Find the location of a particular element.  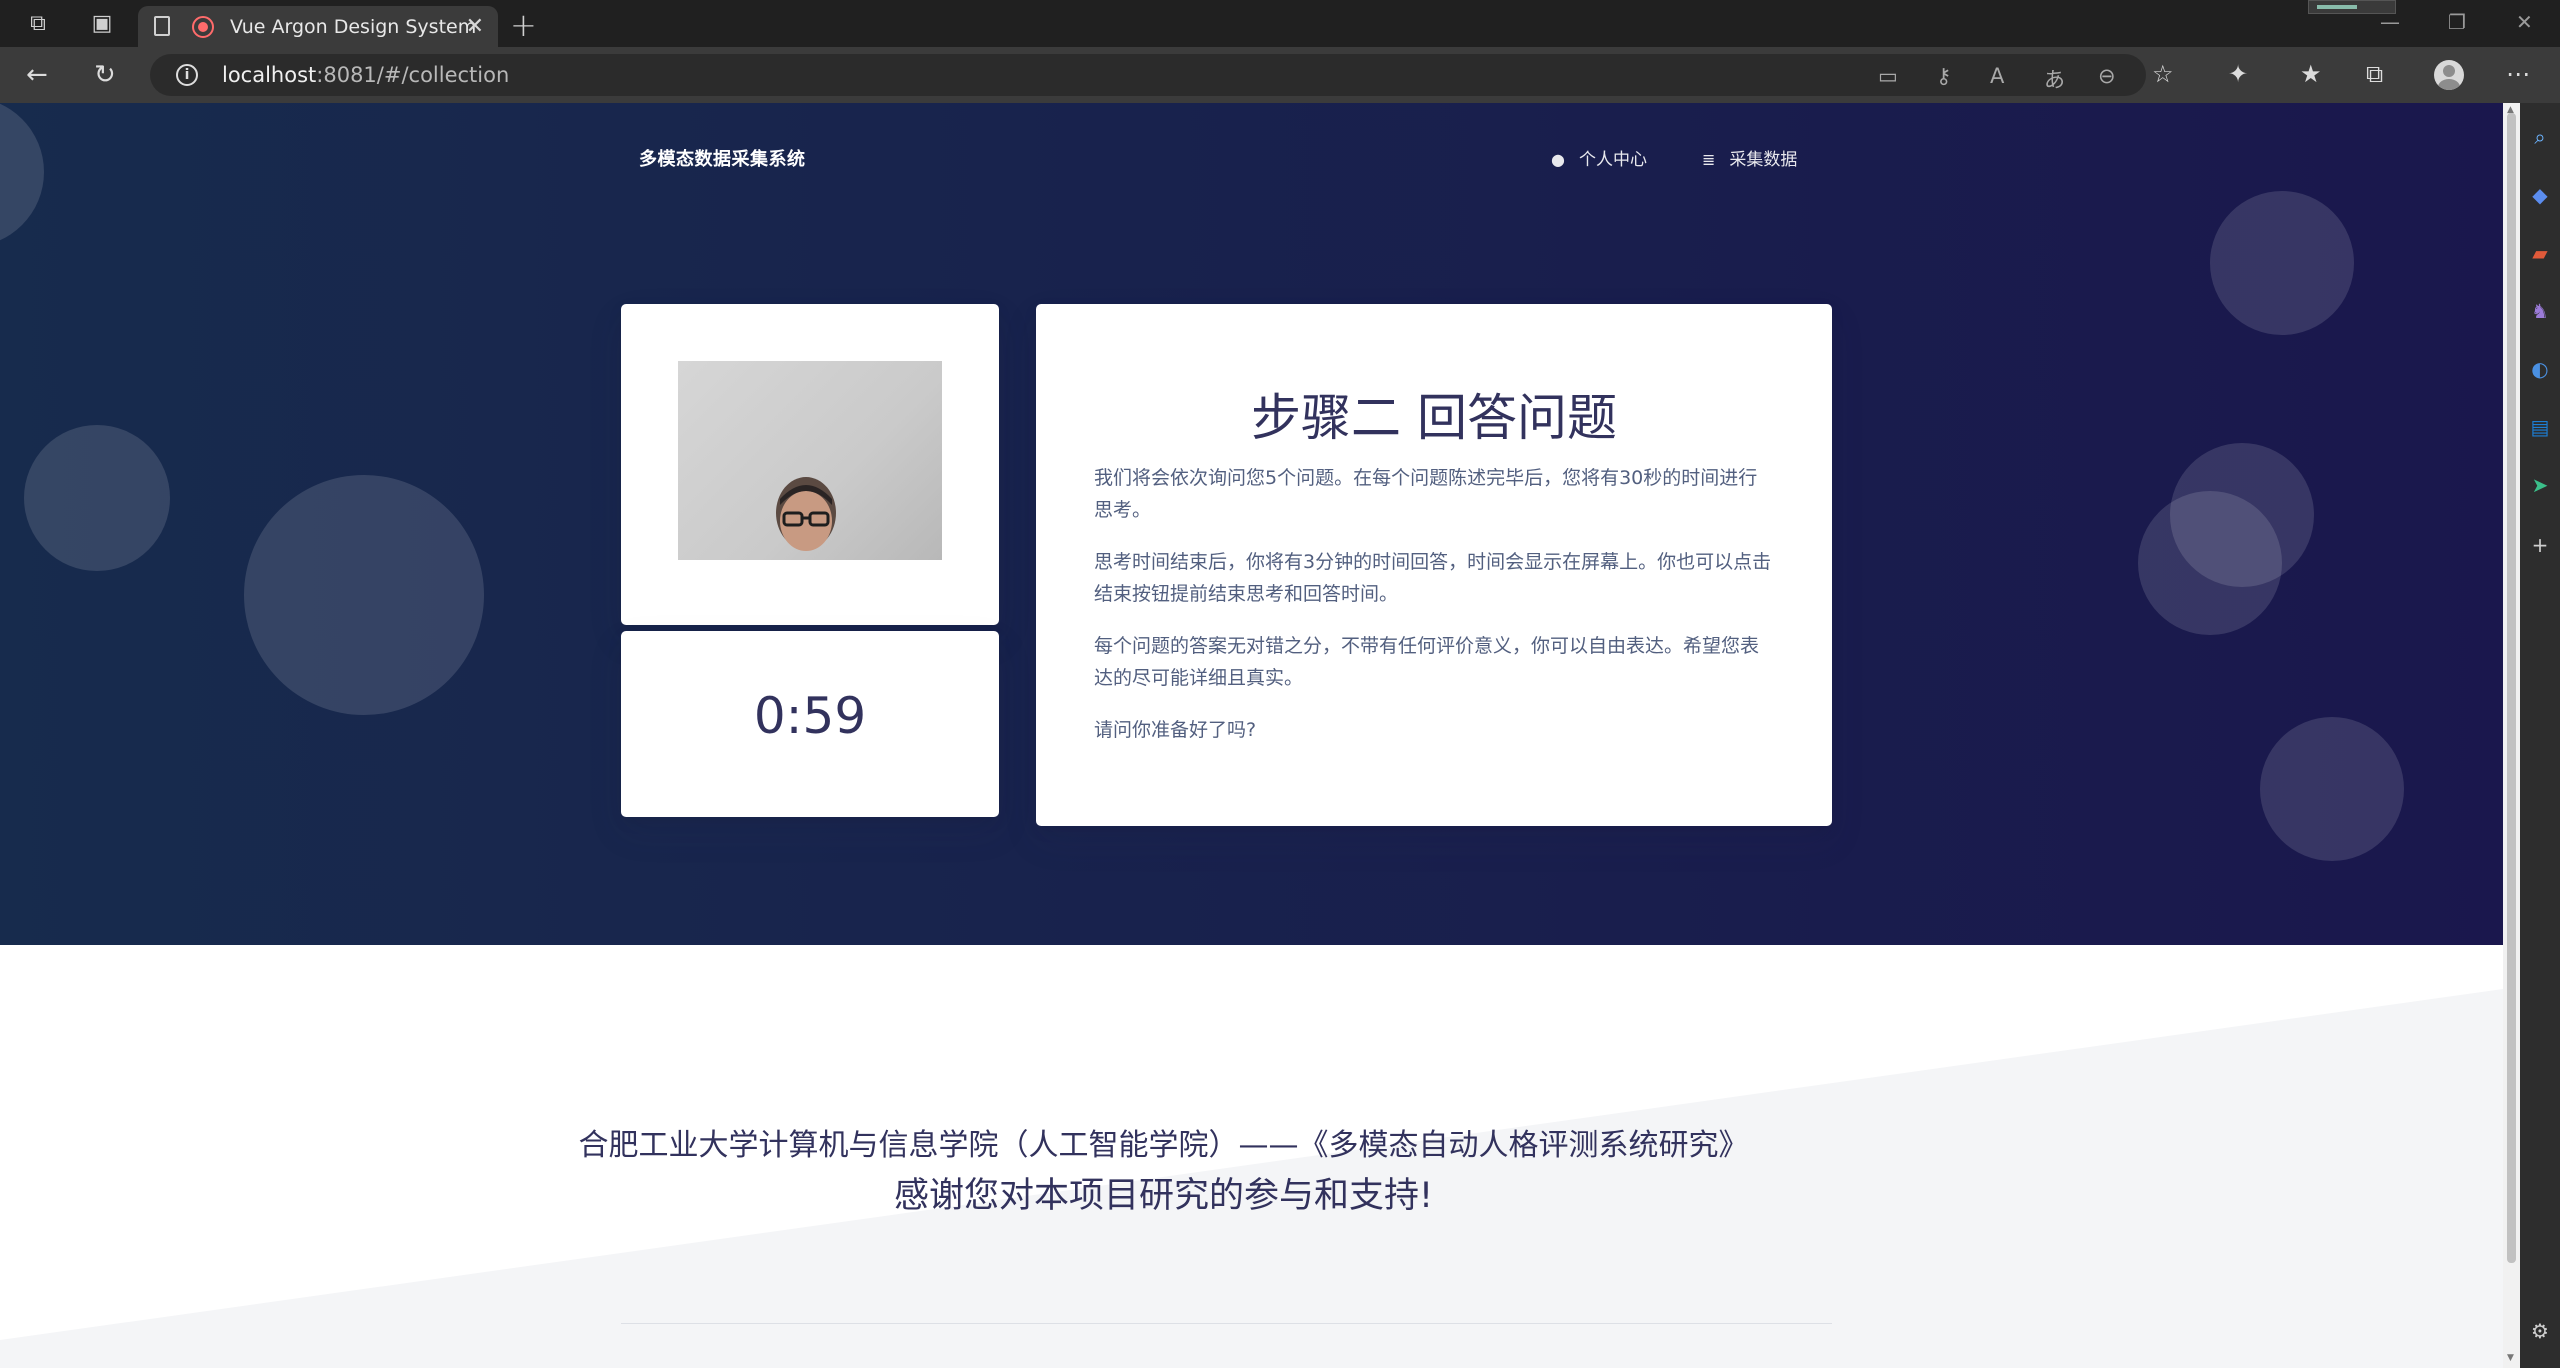

nav-collect-data: ≣ 采集数据 is located at coordinates (1749, 157).